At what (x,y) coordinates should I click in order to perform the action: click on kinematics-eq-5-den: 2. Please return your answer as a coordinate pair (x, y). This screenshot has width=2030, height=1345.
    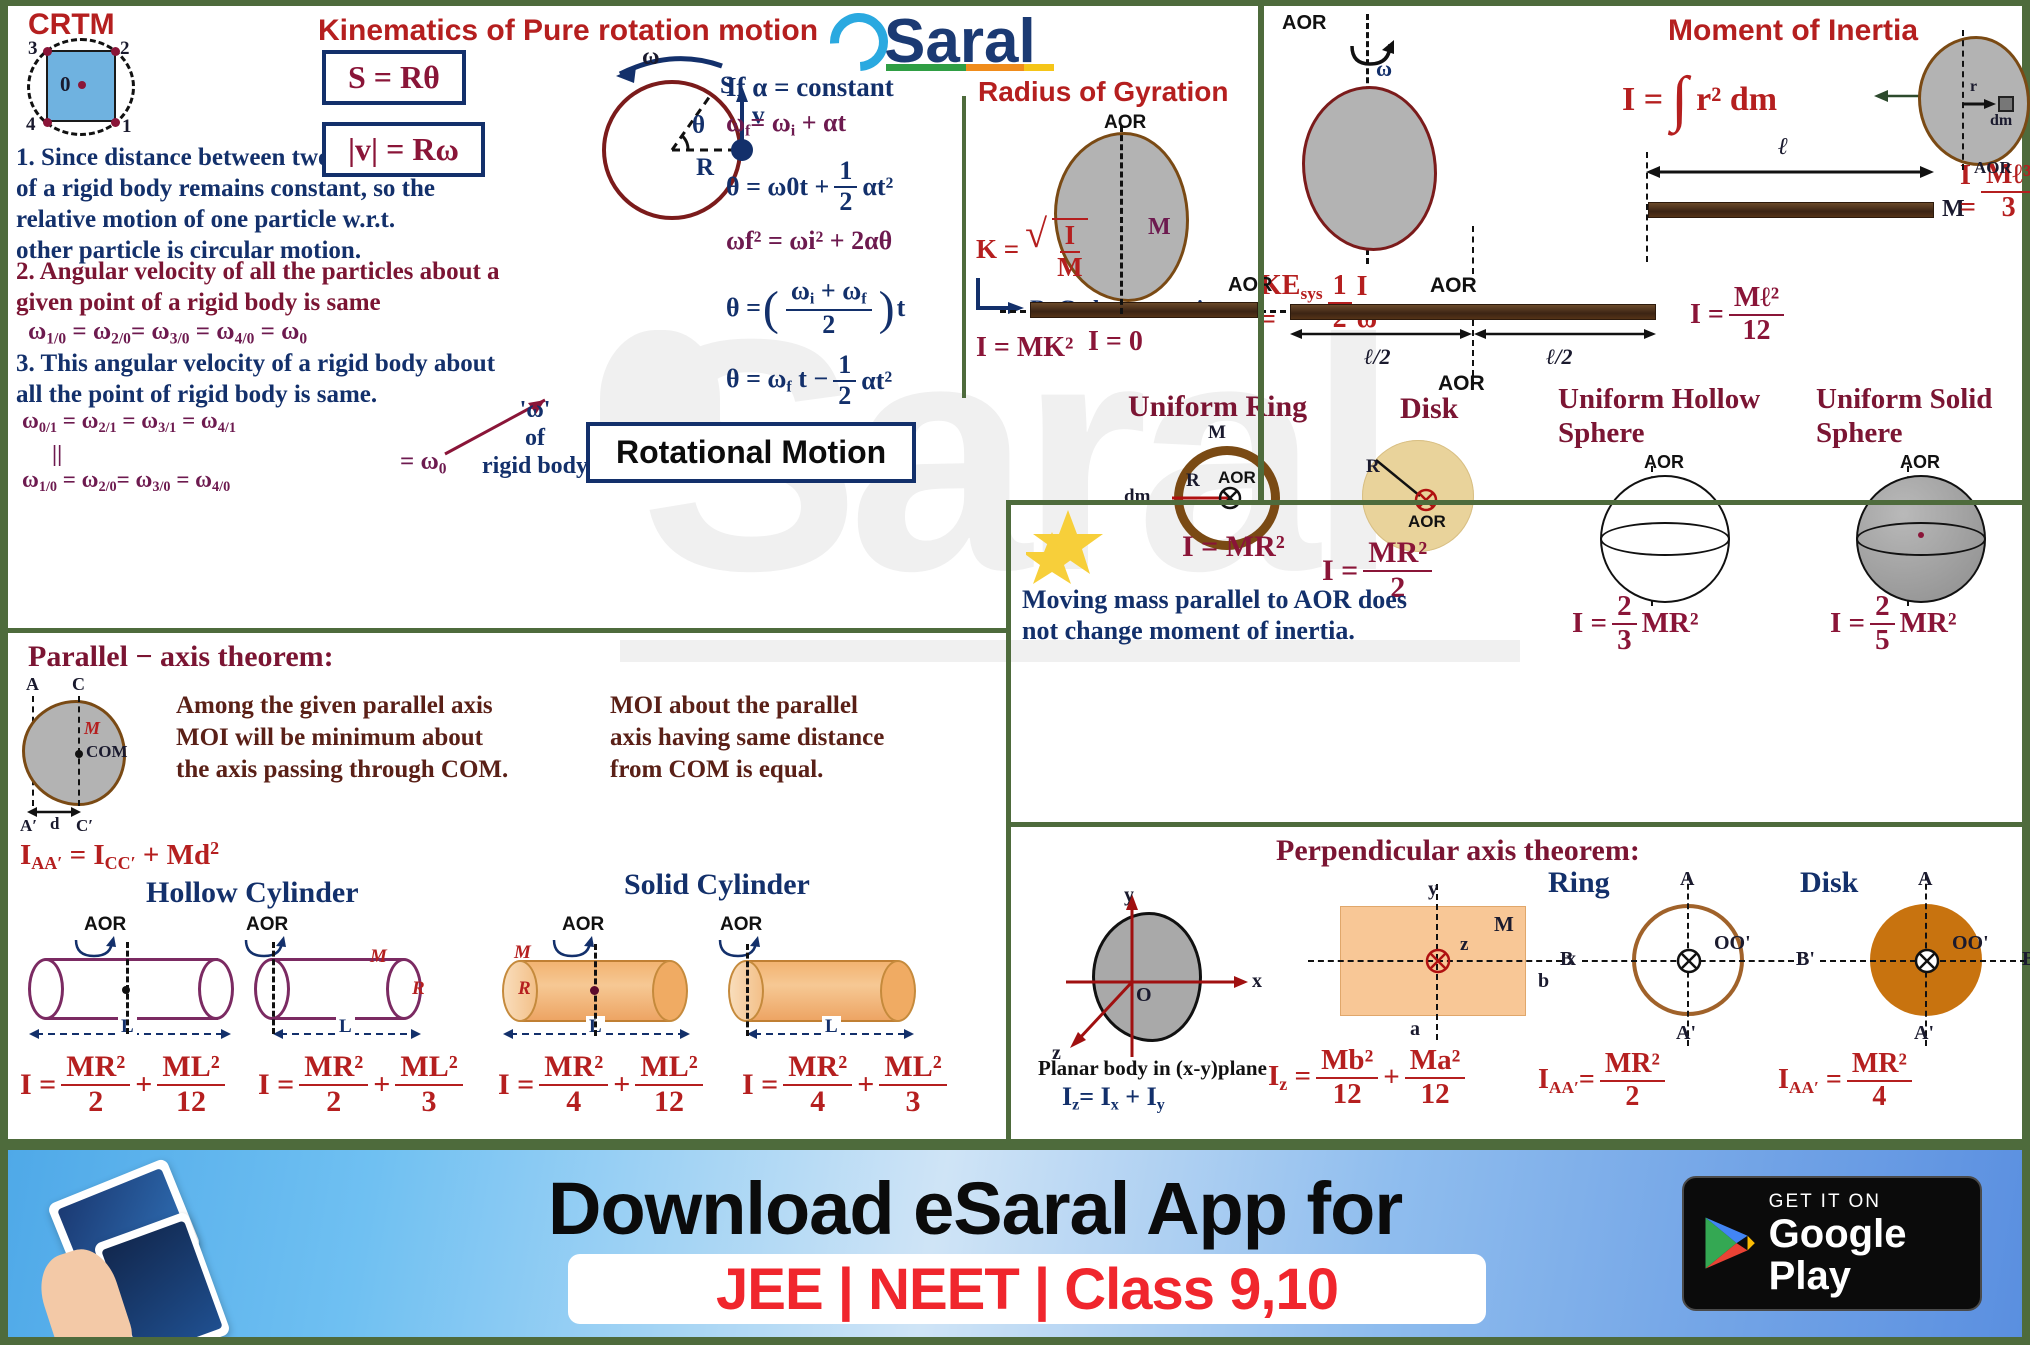
    Looking at the image, I should click on (845, 395).